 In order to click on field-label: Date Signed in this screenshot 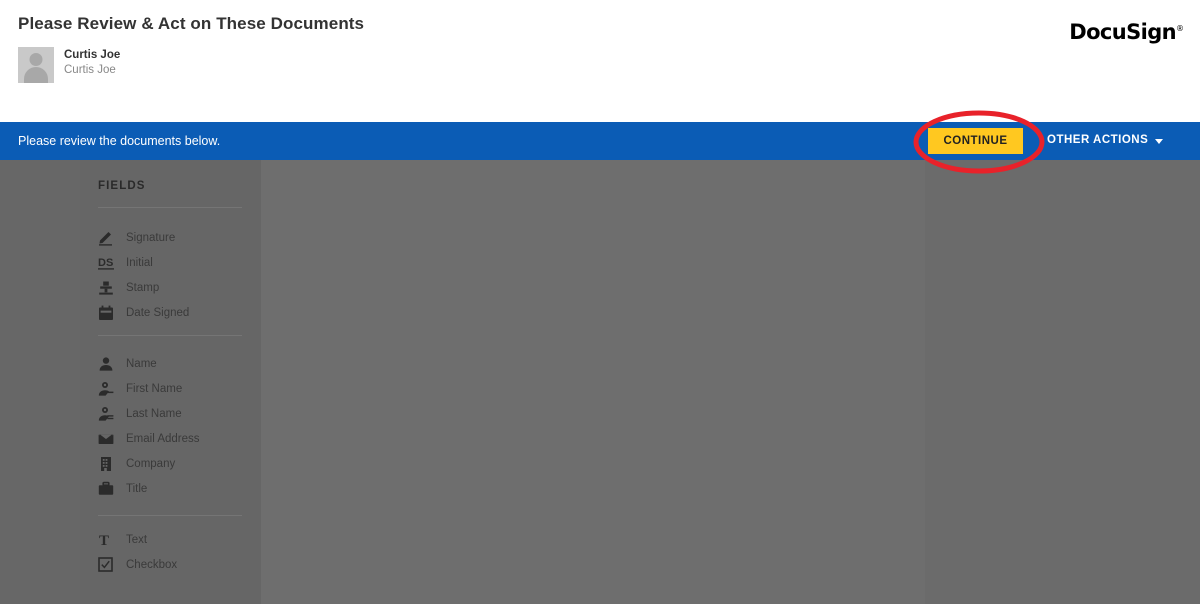, I will do `click(158, 312)`.